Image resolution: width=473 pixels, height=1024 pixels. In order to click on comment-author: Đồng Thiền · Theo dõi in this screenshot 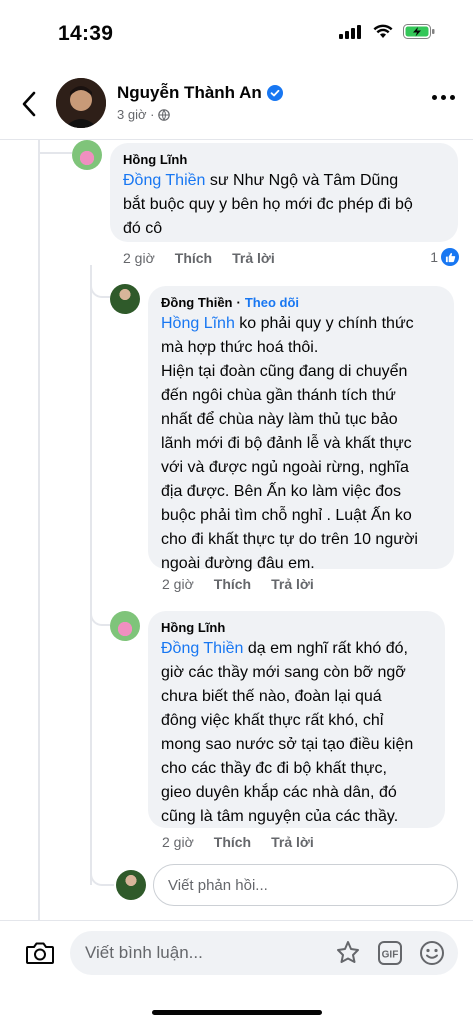, I will do `click(301, 302)`.